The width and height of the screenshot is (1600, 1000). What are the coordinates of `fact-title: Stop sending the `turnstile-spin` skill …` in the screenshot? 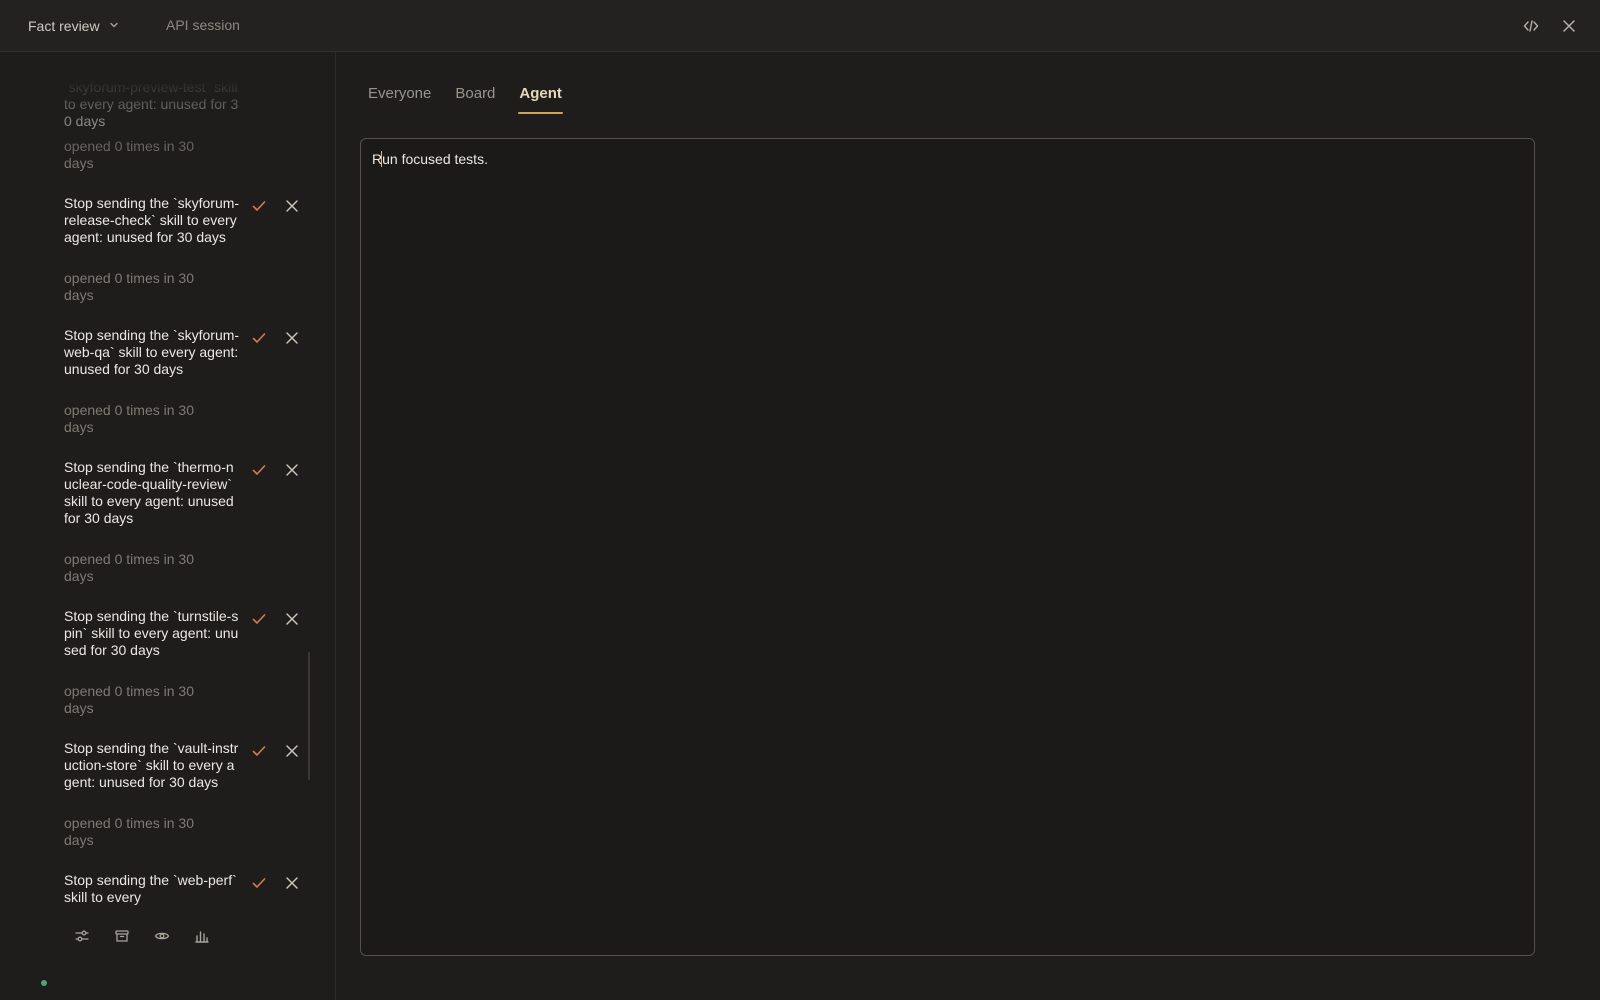 It's located at (151, 633).